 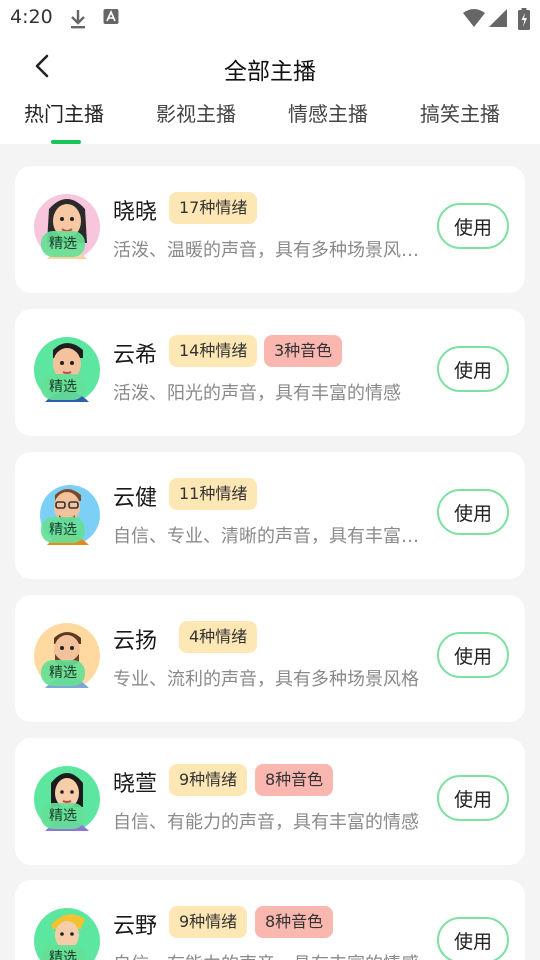 I want to click on tab-funny-anchors: 搞笑主播, so click(x=460, y=112).